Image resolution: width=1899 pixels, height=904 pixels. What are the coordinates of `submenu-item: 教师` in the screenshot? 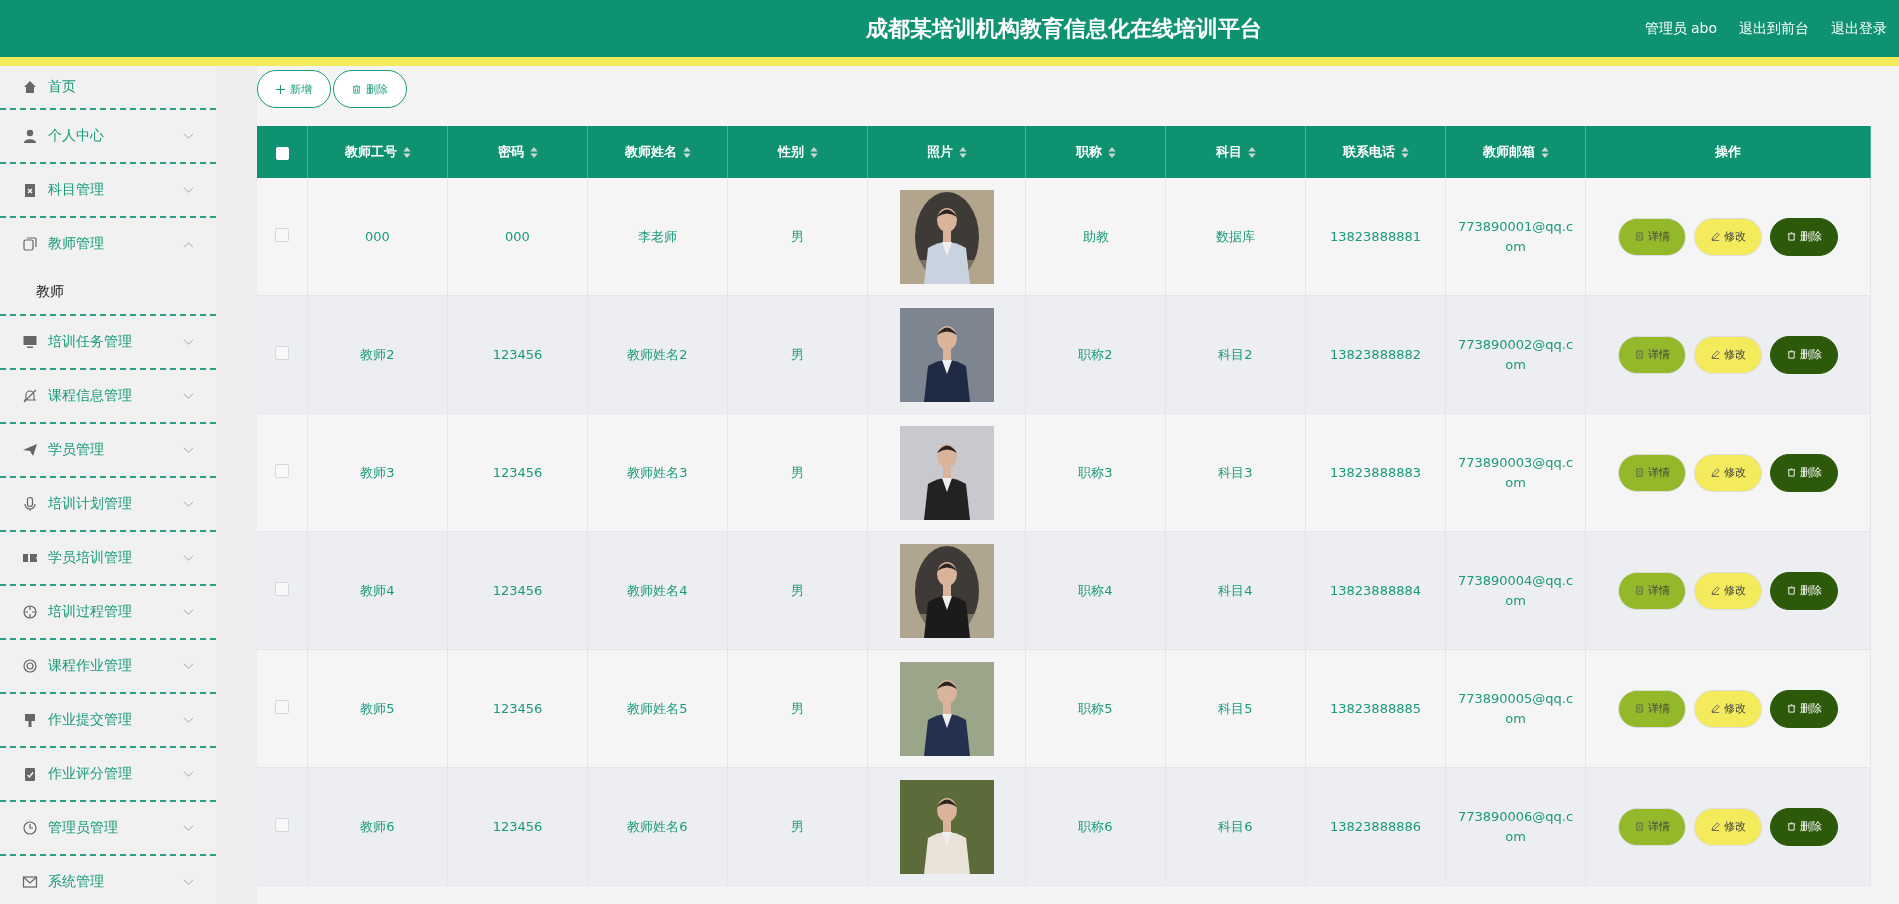 It's located at (108, 292).